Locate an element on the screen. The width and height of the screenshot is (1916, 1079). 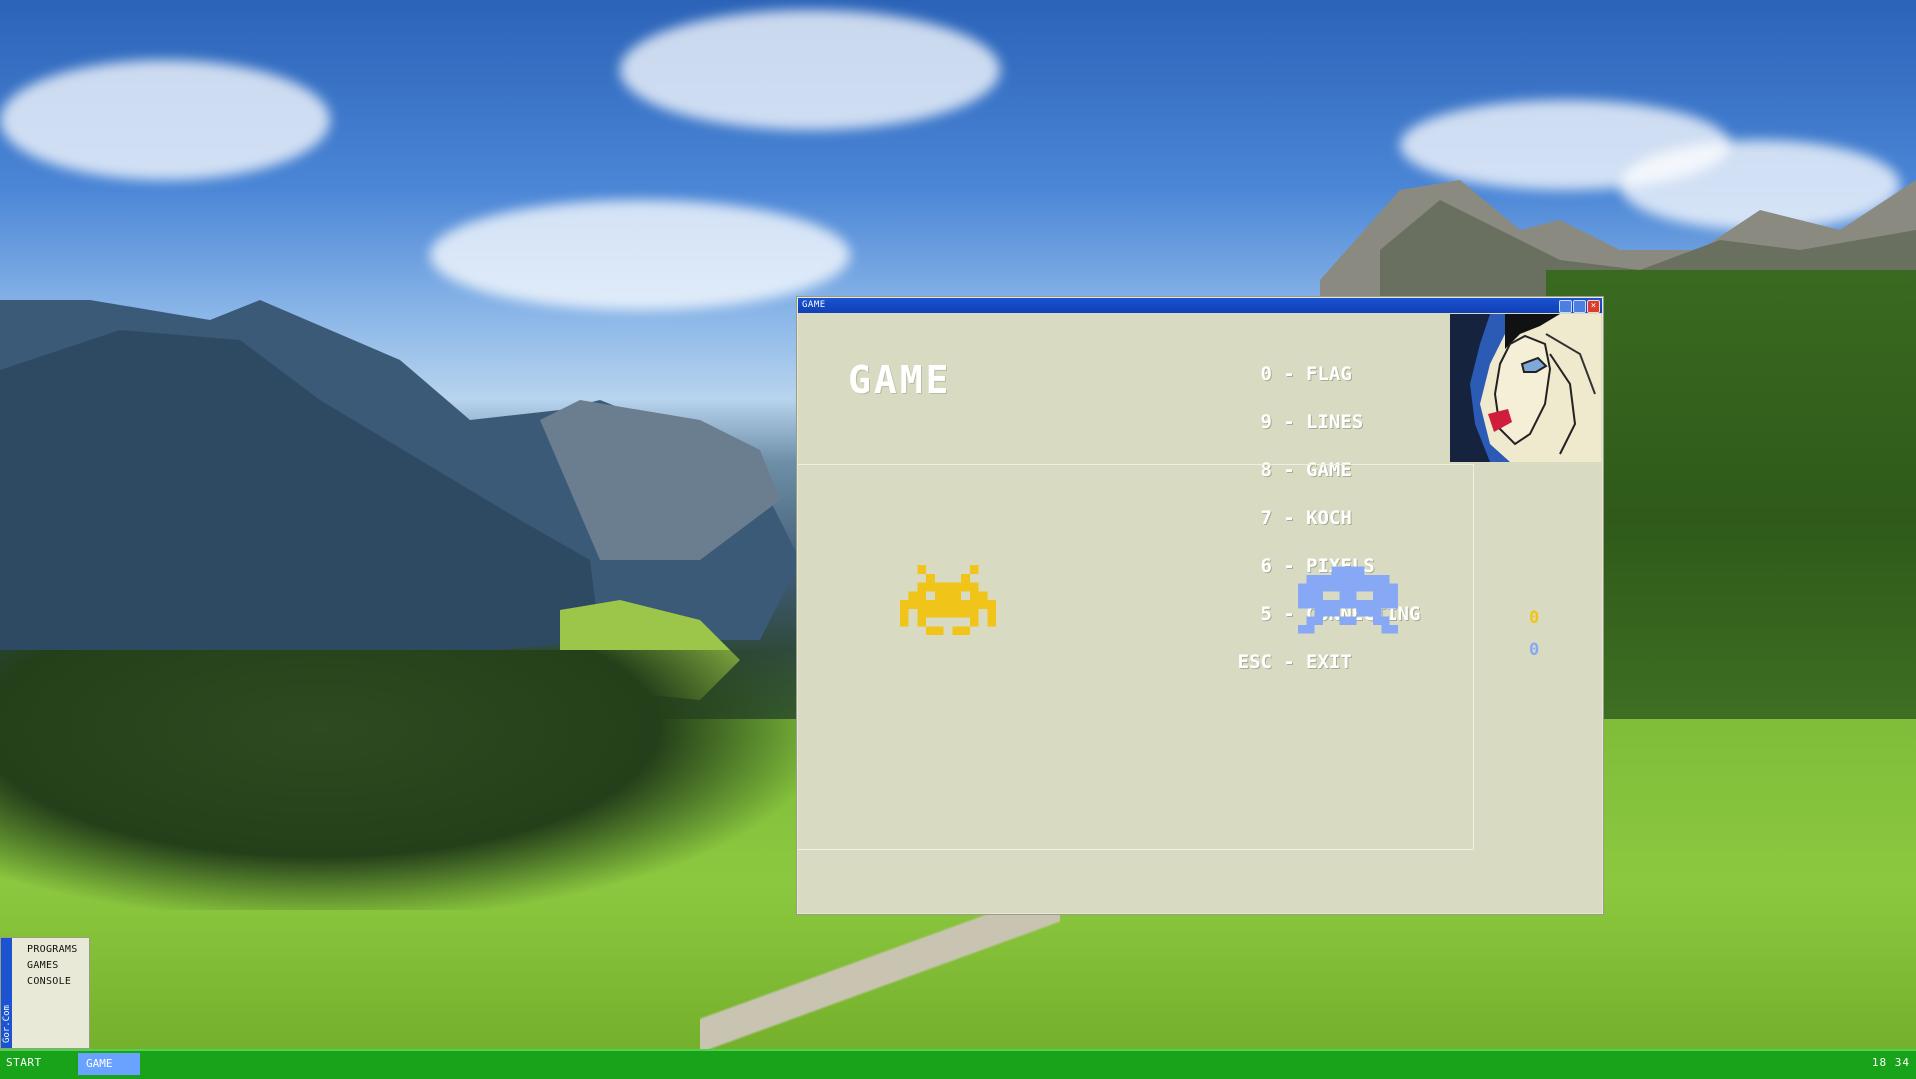
close-button: × is located at coordinates (1593, 306).